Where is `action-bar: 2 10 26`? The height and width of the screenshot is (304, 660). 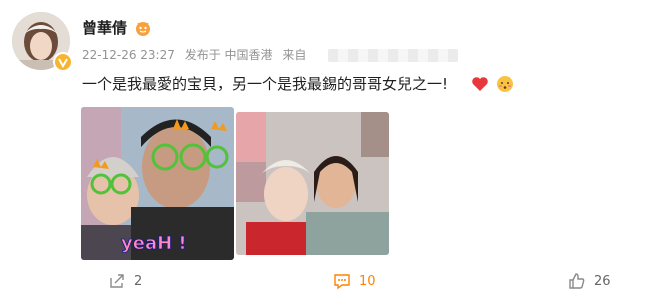
action-bar: 2 10 26 is located at coordinates (330, 283).